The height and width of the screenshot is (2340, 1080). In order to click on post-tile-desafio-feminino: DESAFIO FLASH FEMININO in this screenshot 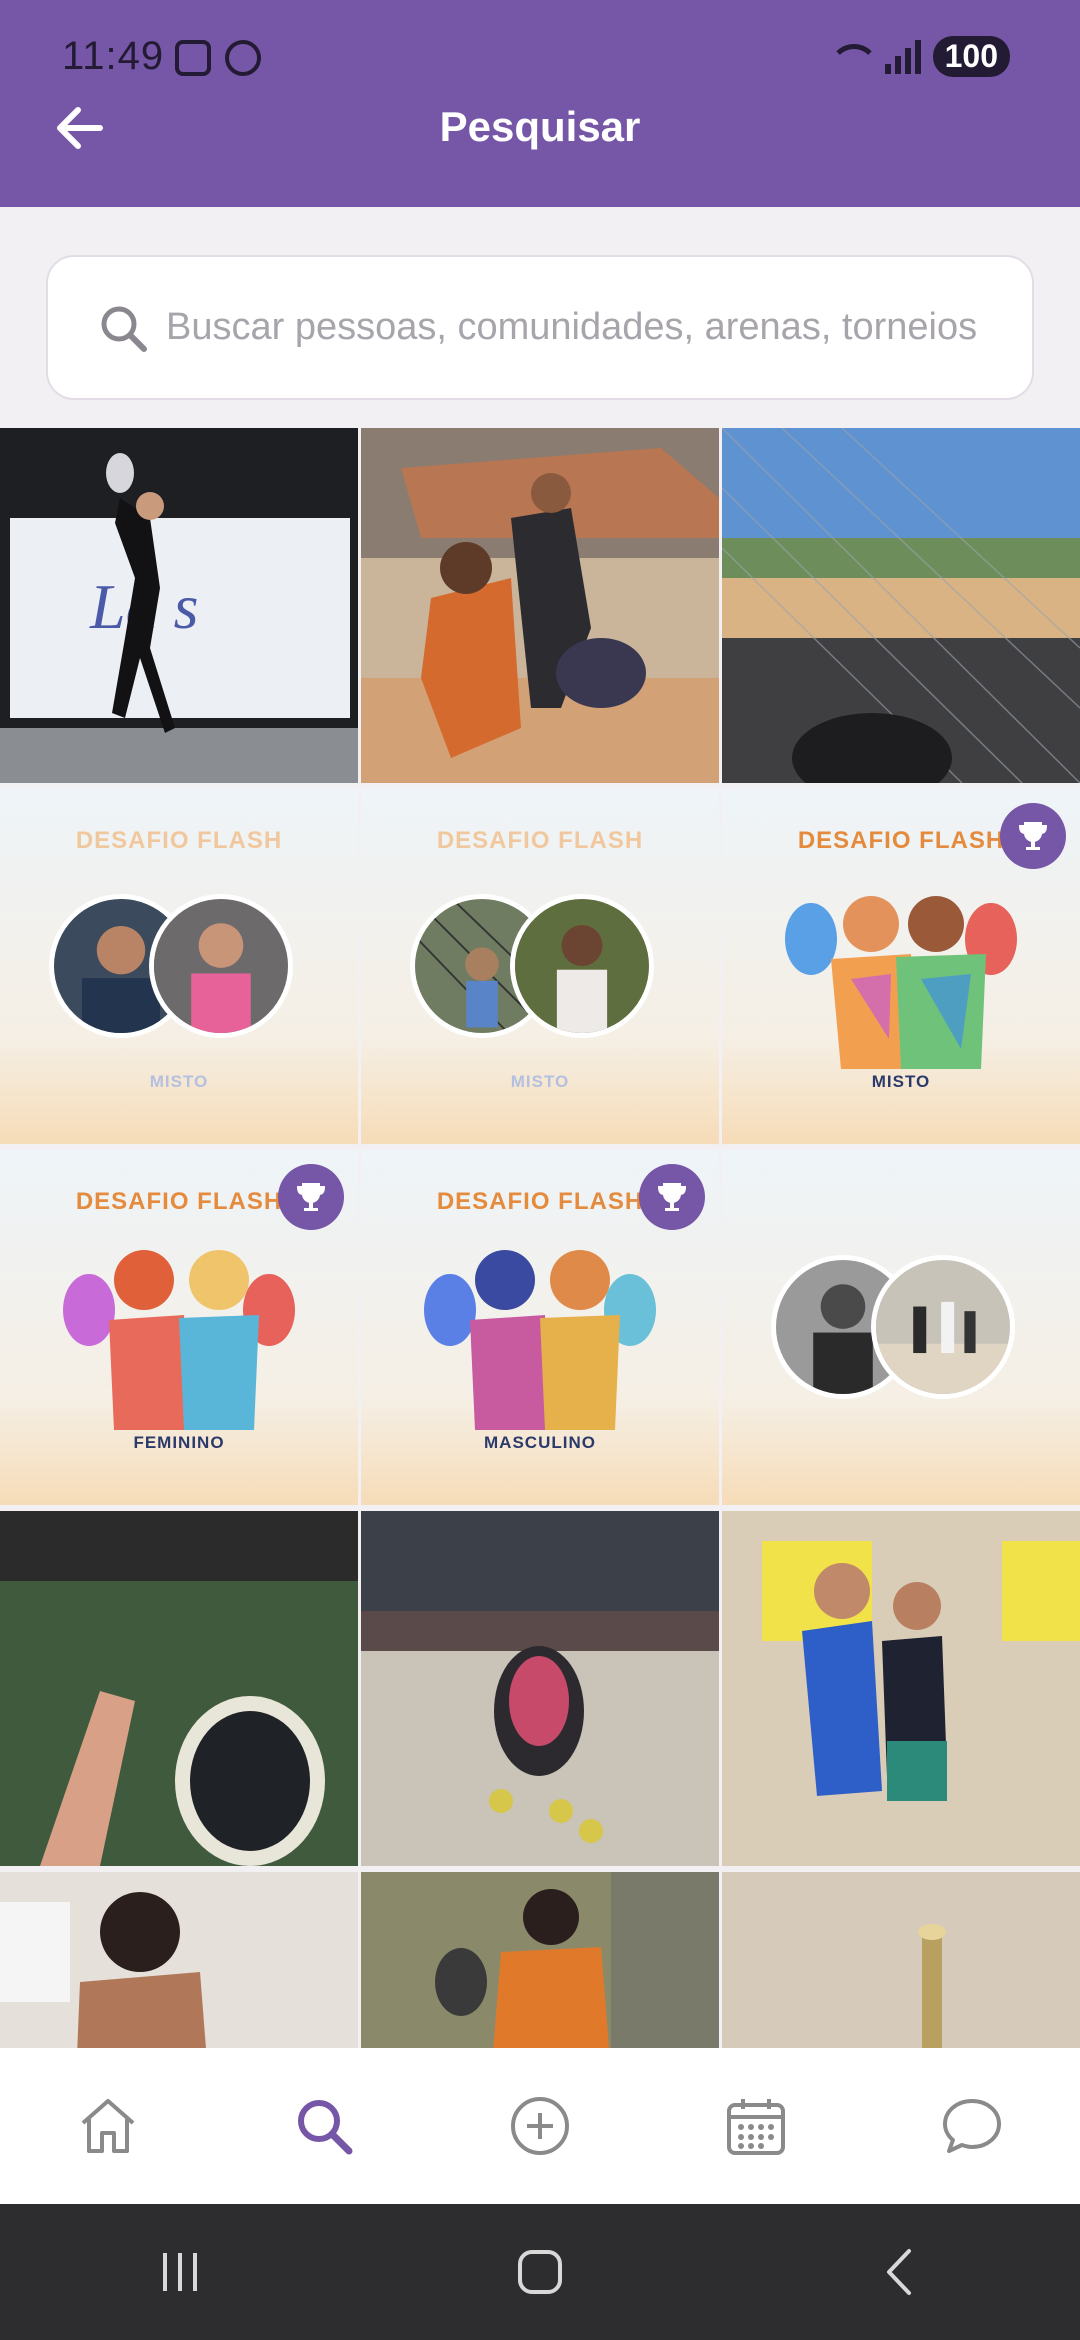, I will do `click(179, 1327)`.